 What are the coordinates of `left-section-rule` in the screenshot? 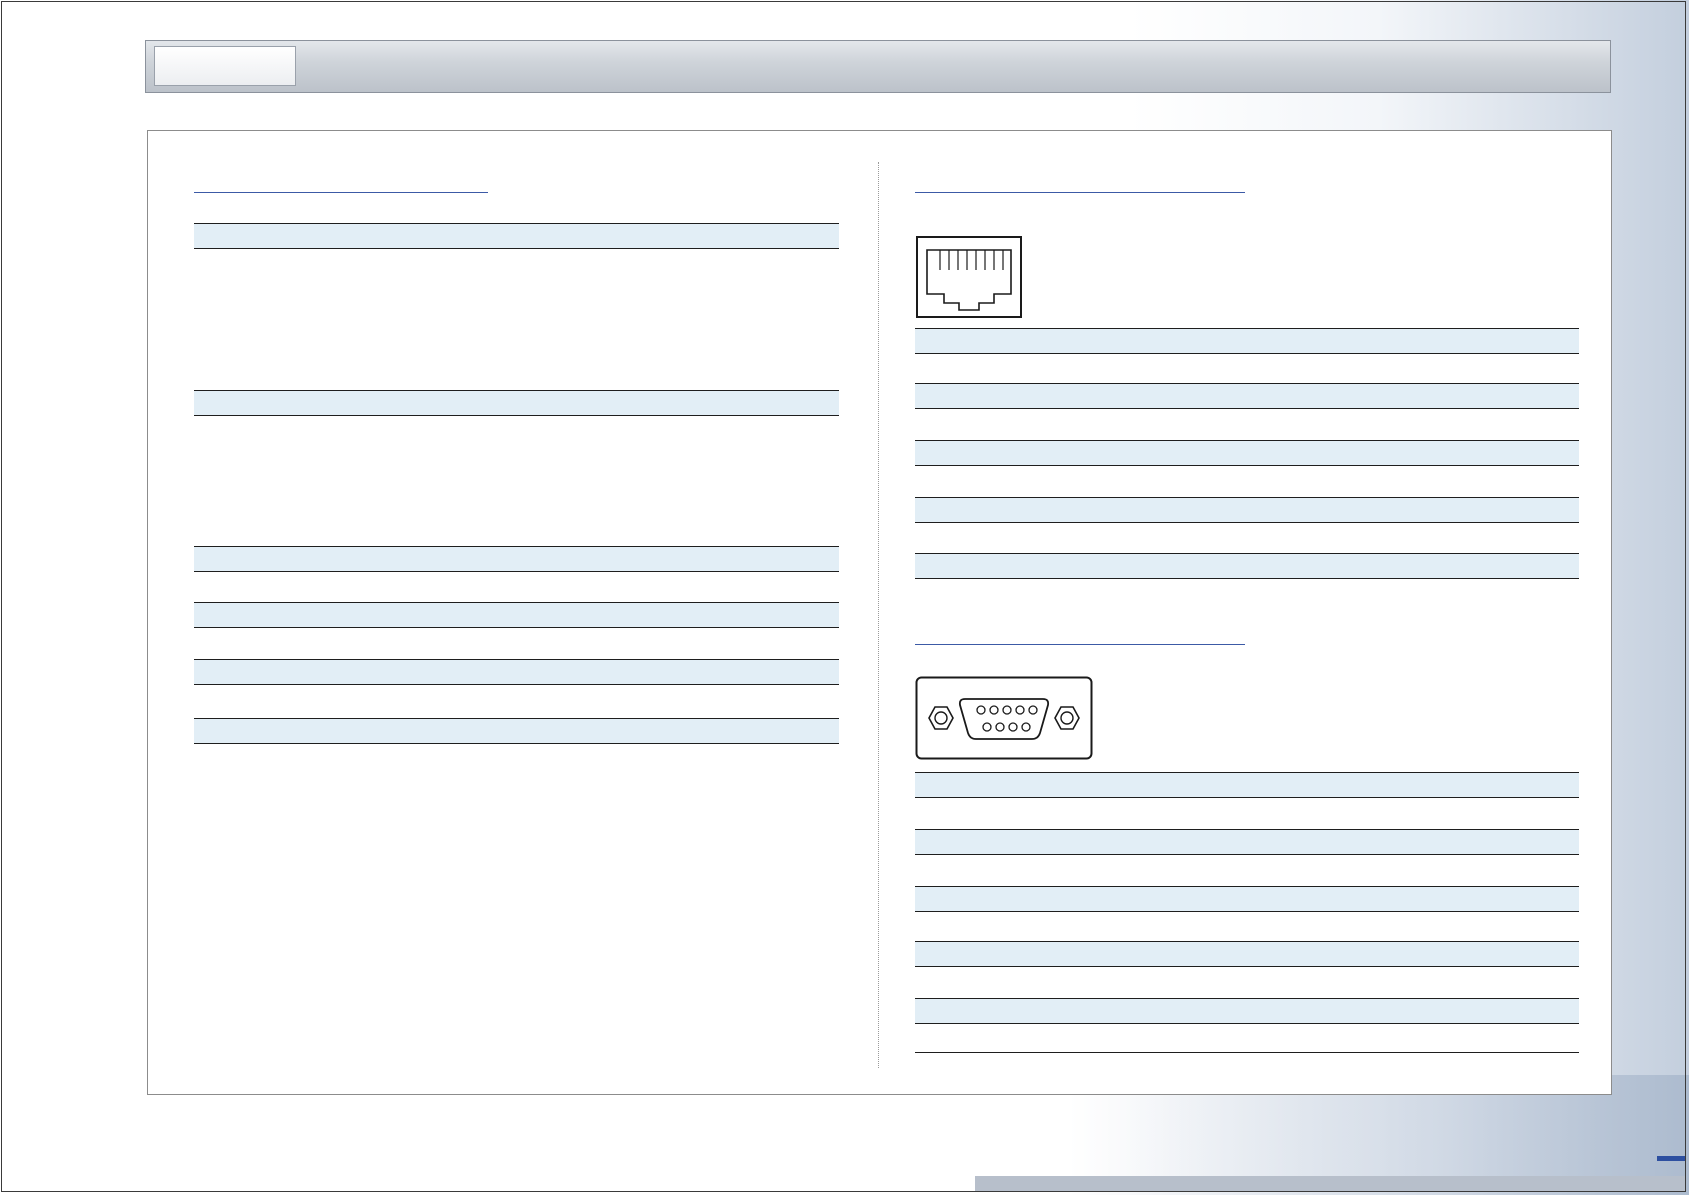 It's located at (341, 192).